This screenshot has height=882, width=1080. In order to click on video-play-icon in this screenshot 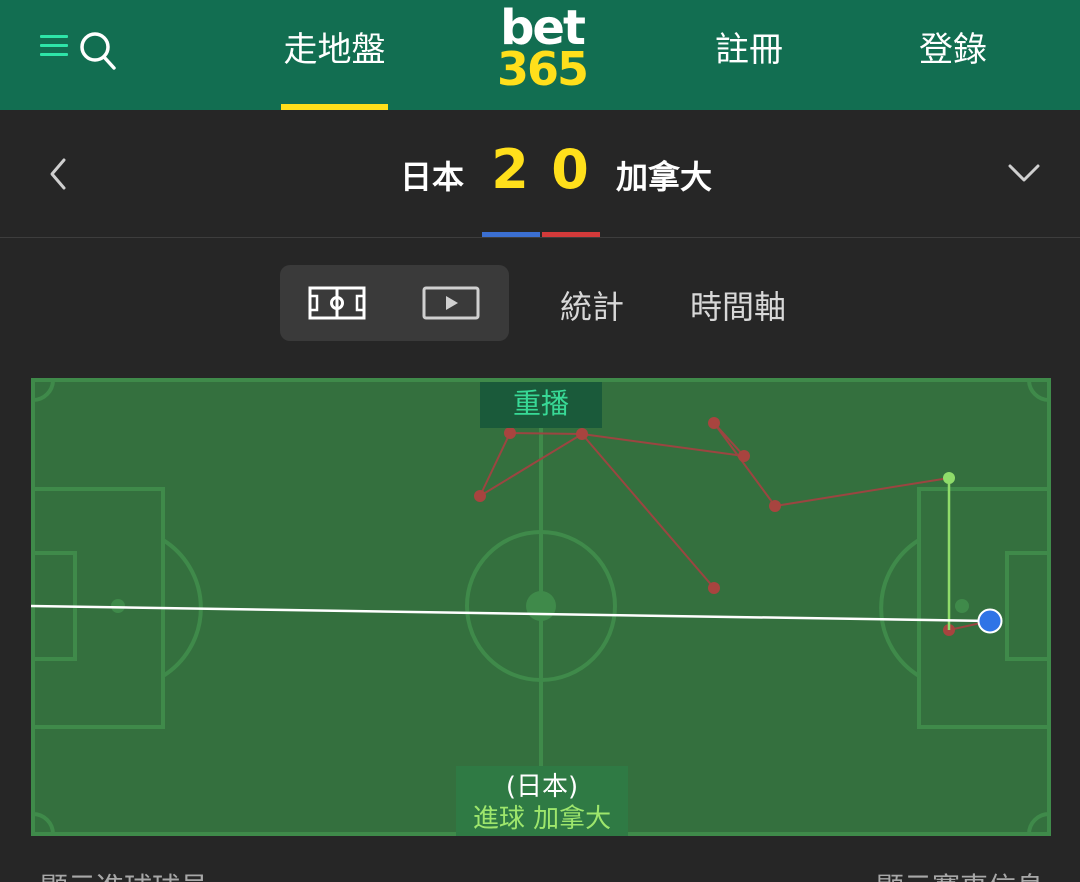, I will do `click(452, 303)`.